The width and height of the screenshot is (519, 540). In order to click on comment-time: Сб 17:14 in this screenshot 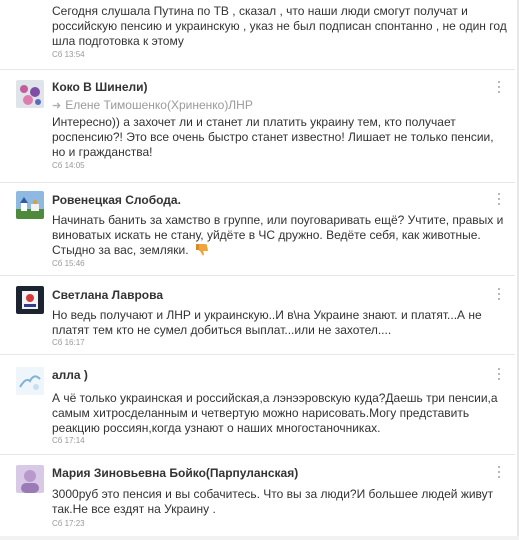, I will do `click(68, 440)`.